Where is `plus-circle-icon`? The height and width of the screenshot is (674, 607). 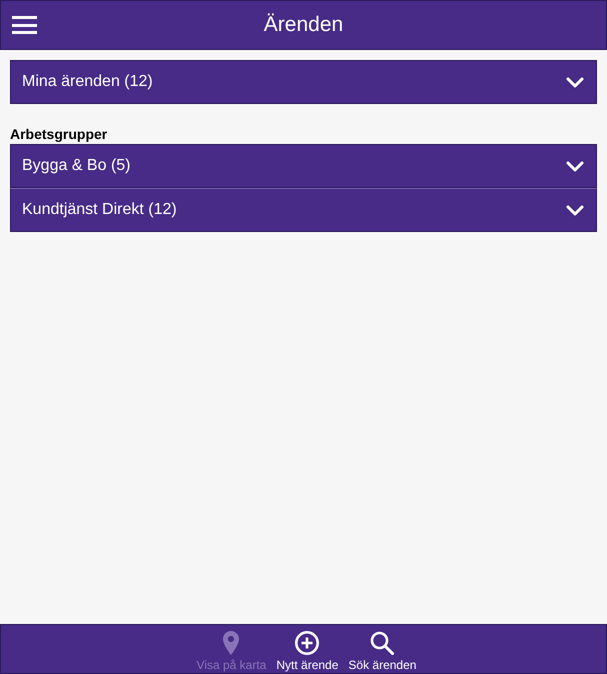
plus-circle-icon is located at coordinates (307, 643).